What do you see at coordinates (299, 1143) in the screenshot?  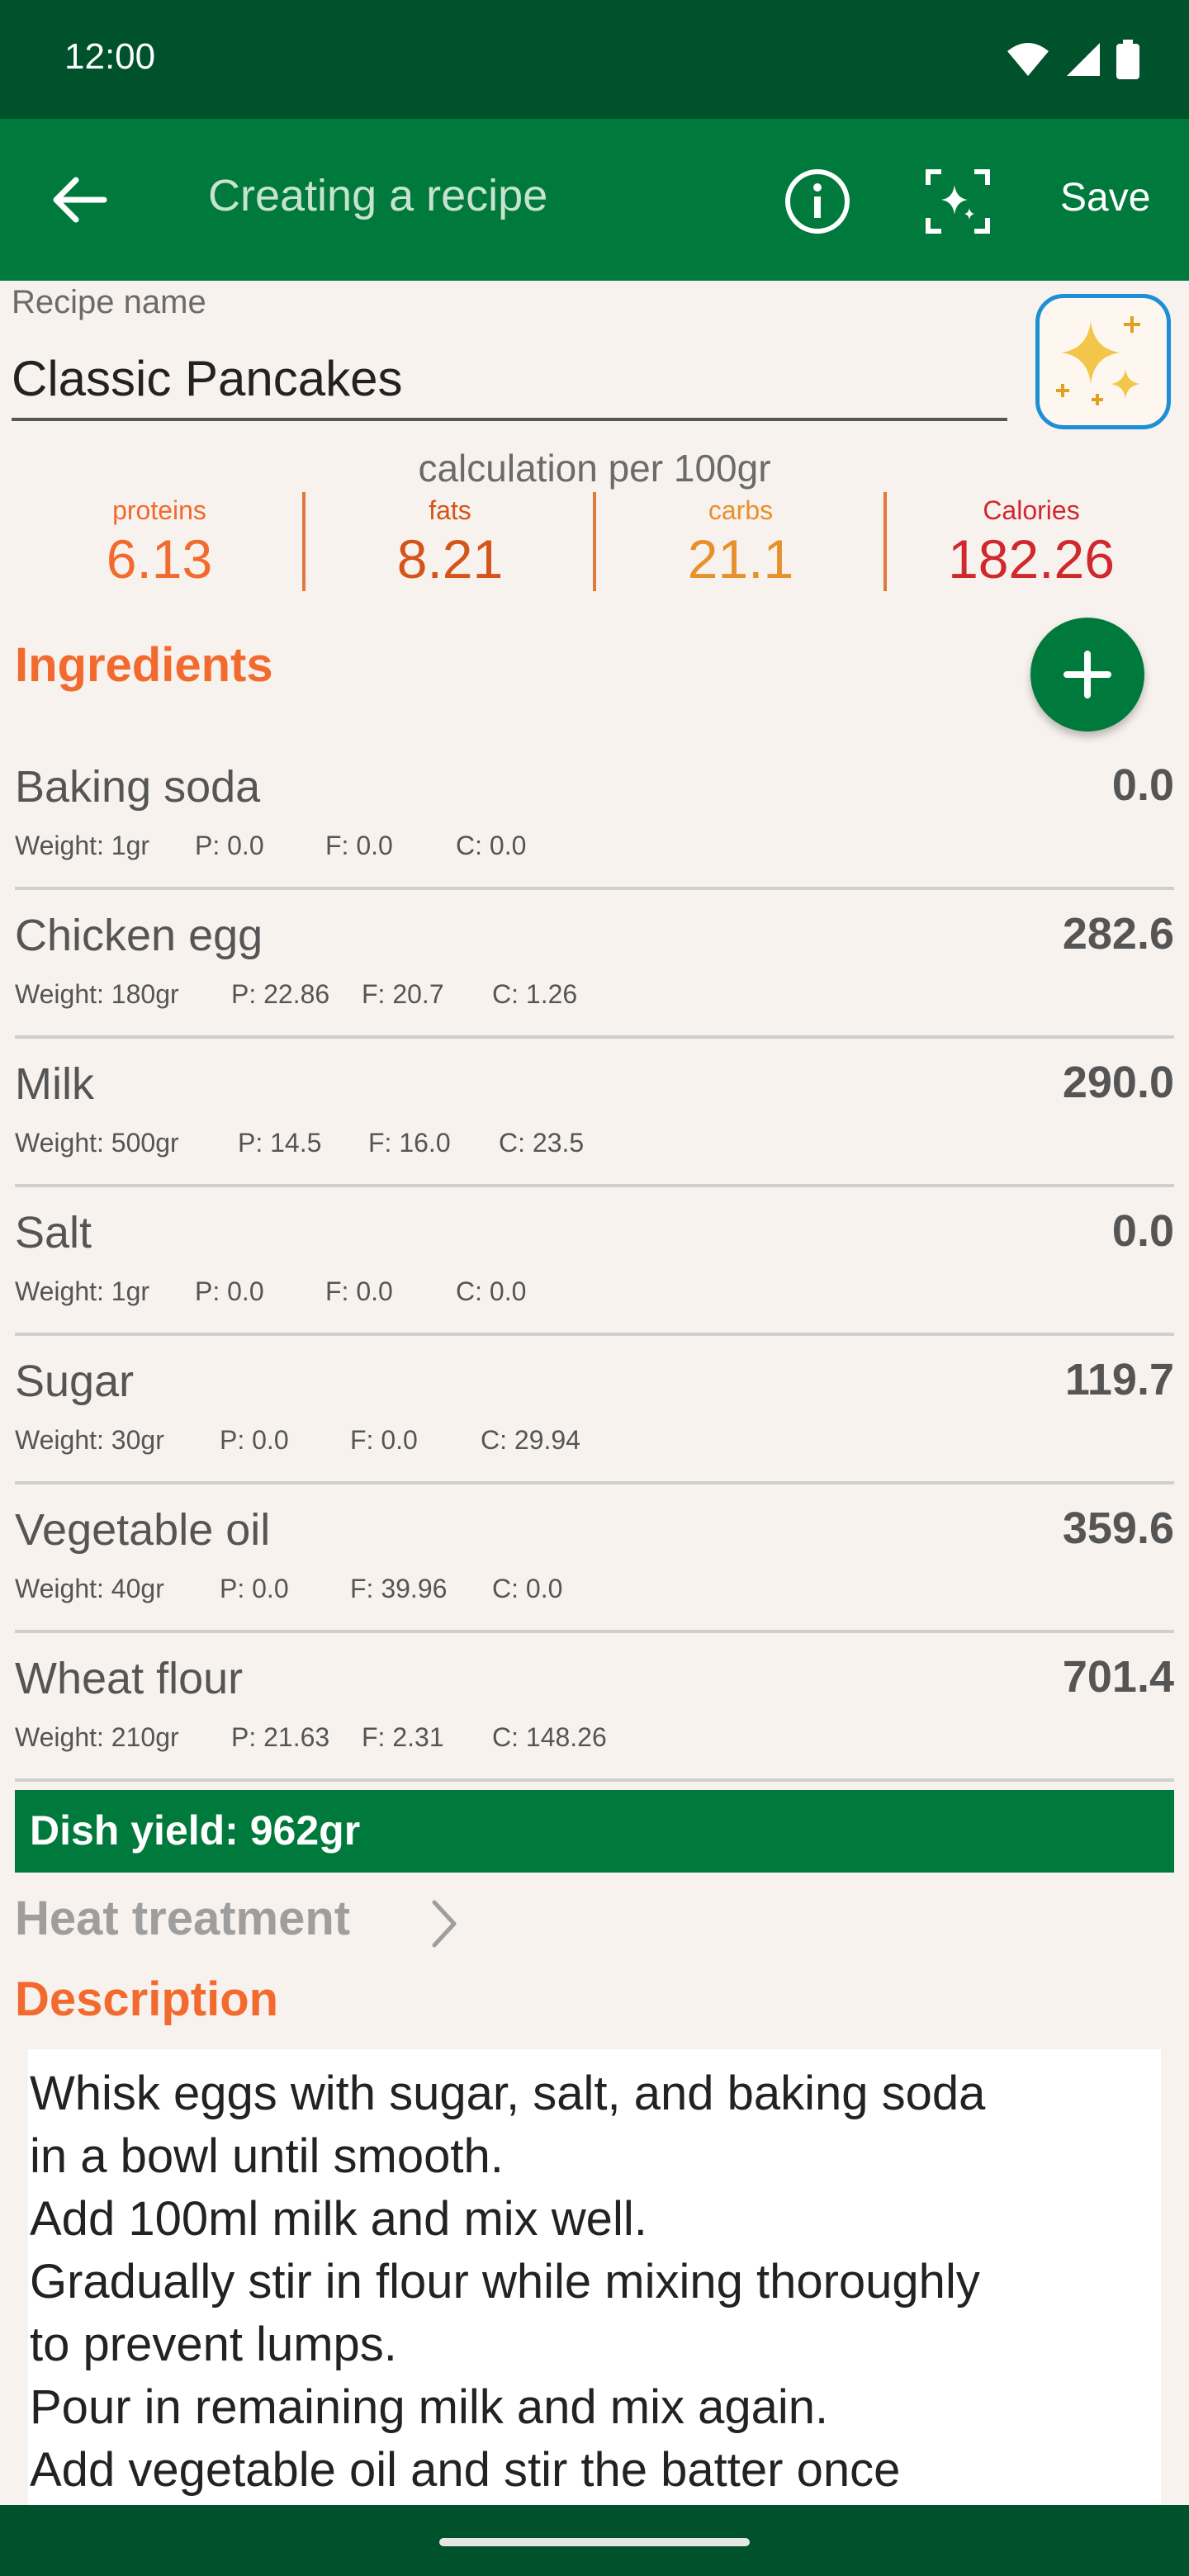 I see `ingredient-meta: Weight: 500gr P: 14.5 F: 16.0 C: 23.5` at bounding box center [299, 1143].